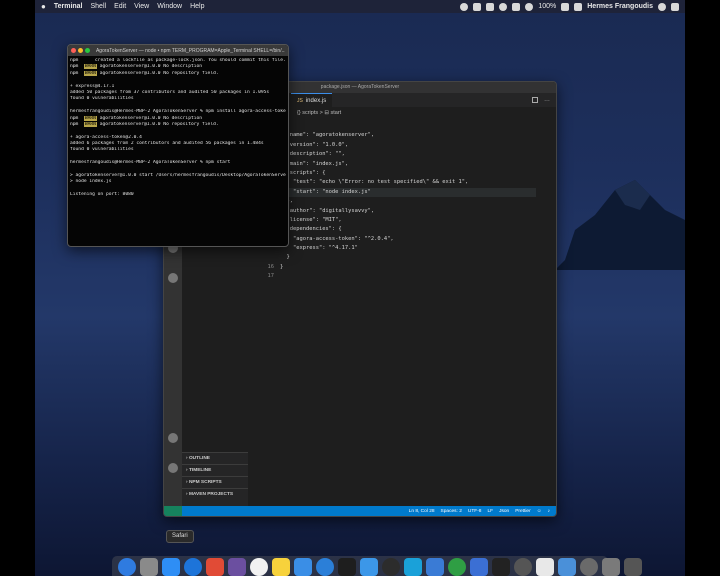 This screenshot has height=576, width=720. What do you see at coordinates (675, 6) in the screenshot?
I see `control-center-icon` at bounding box center [675, 6].